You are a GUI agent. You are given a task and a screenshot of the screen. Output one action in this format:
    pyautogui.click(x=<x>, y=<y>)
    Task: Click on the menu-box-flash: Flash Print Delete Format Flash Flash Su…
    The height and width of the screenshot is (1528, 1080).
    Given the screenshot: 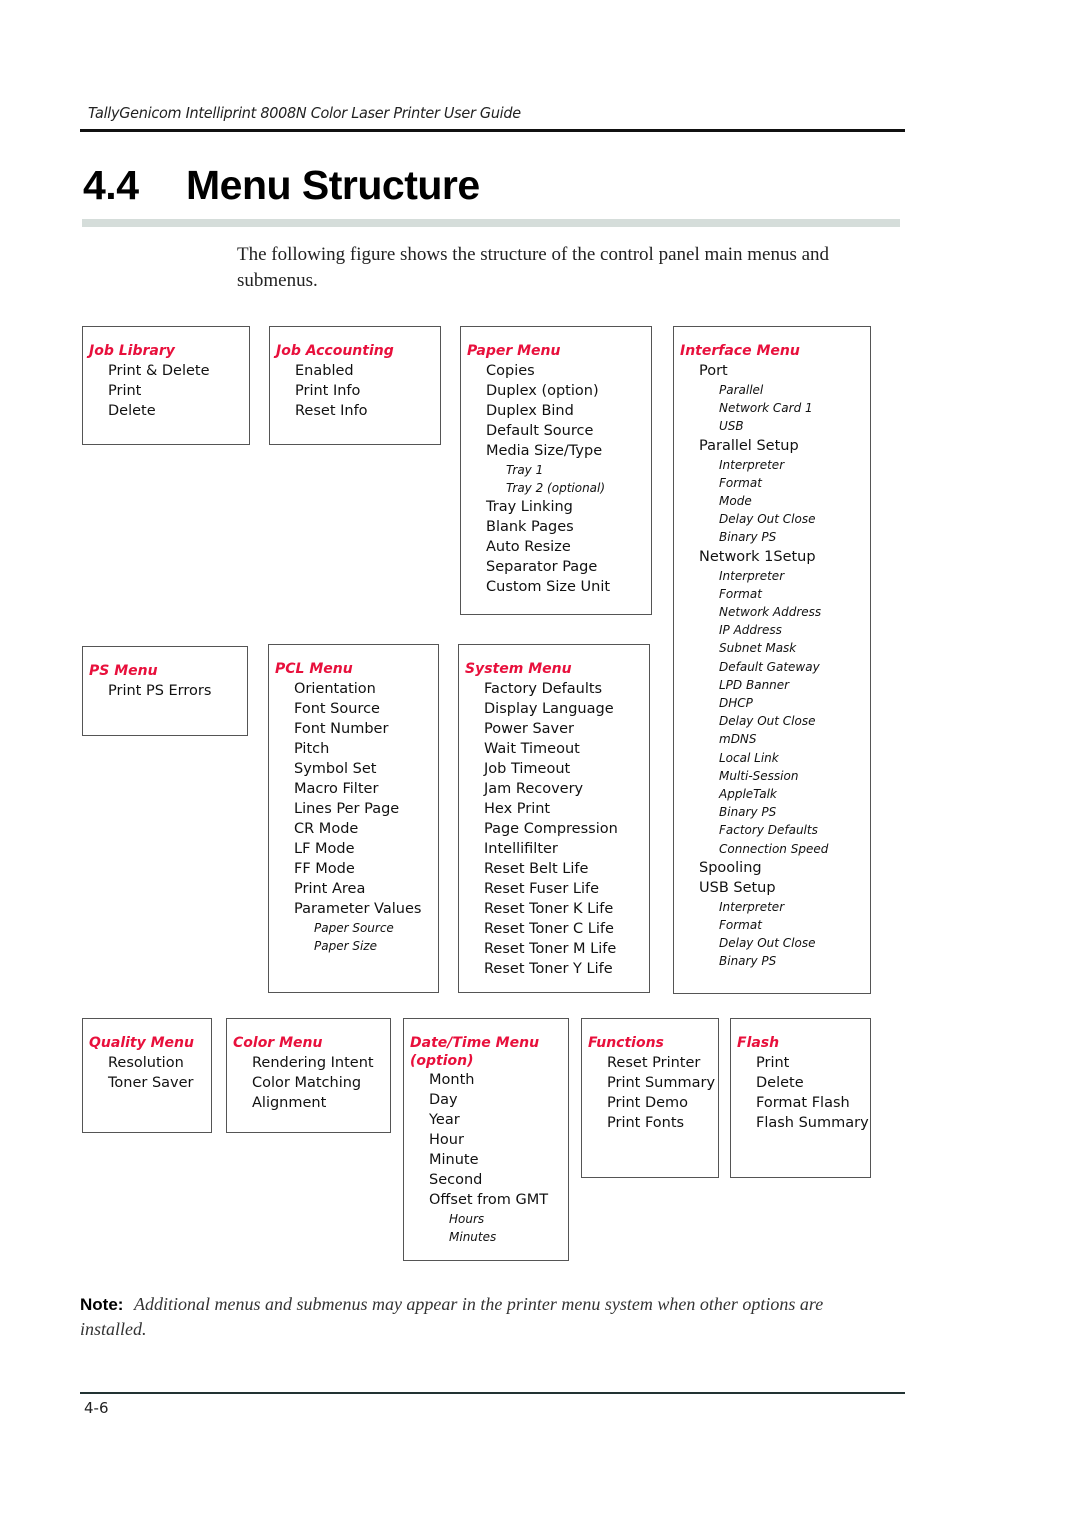 What is the action you would take?
    pyautogui.click(x=800, y=1098)
    